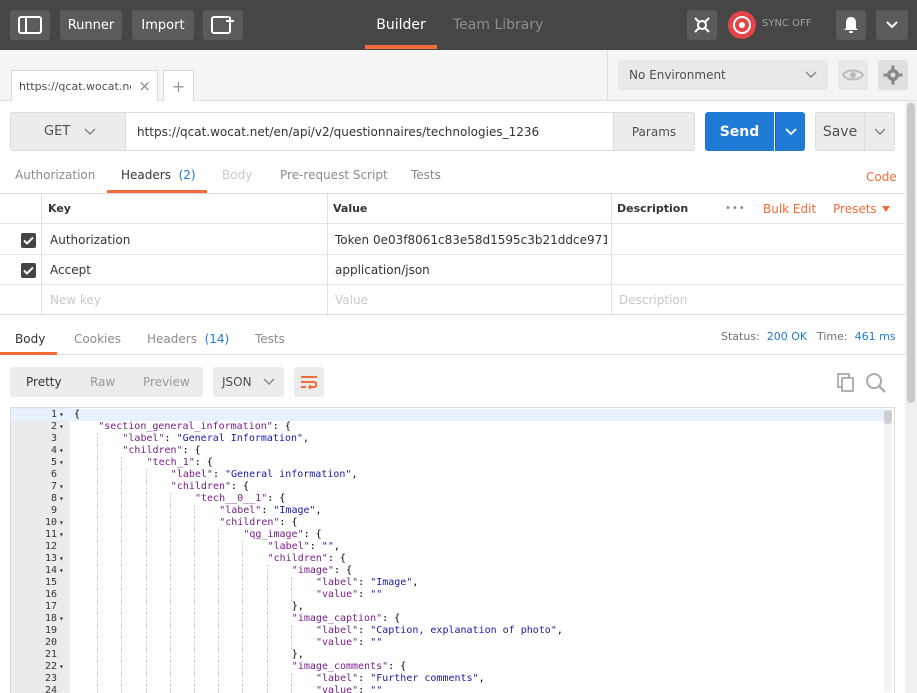 This screenshot has width=917, height=693. Describe the element at coordinates (337, 582) in the screenshot. I see `json-key: "label"` at that location.